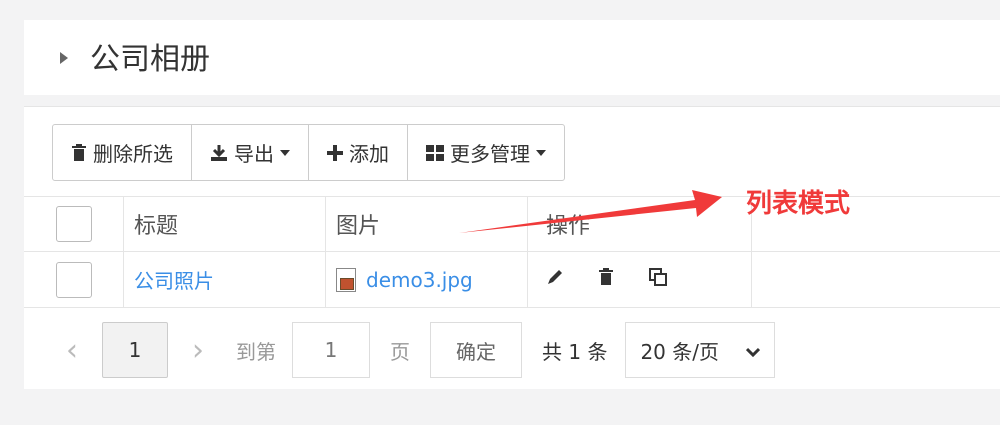 This screenshot has width=1000, height=425. I want to click on delete-icon, so click(606, 279).